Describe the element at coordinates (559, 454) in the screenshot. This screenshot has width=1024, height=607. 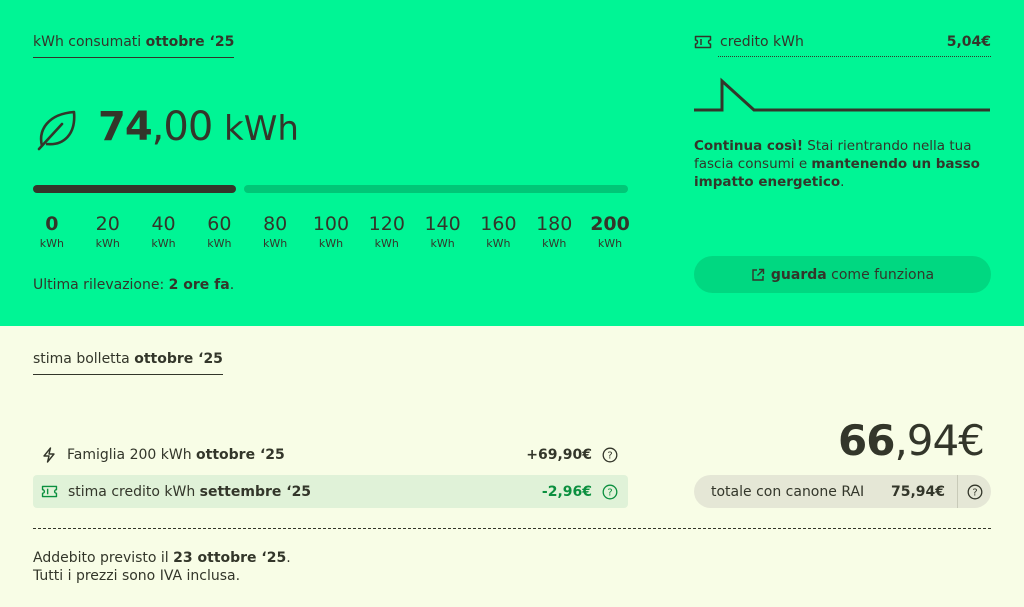
I see `estimate-row-family-amount: +69,90€` at that location.